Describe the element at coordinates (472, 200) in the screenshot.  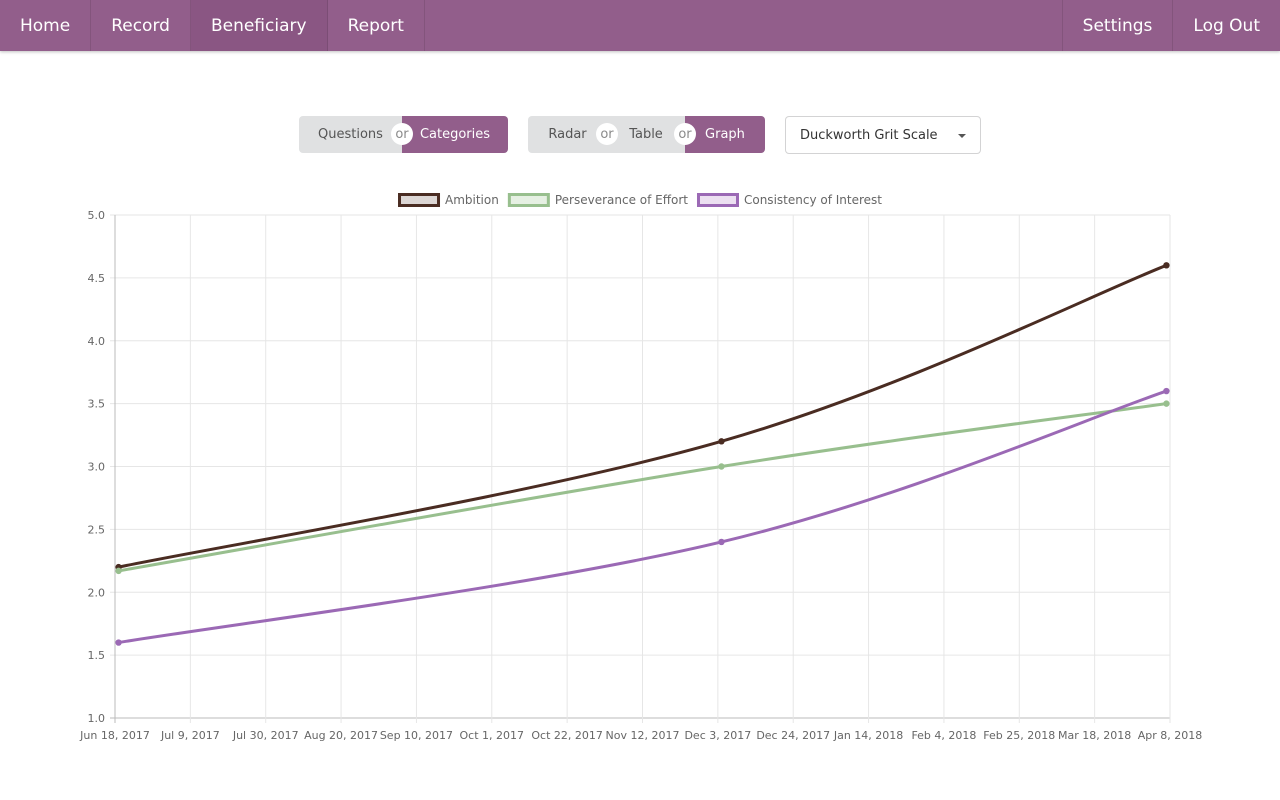
I see `legend-label: Ambition` at that location.